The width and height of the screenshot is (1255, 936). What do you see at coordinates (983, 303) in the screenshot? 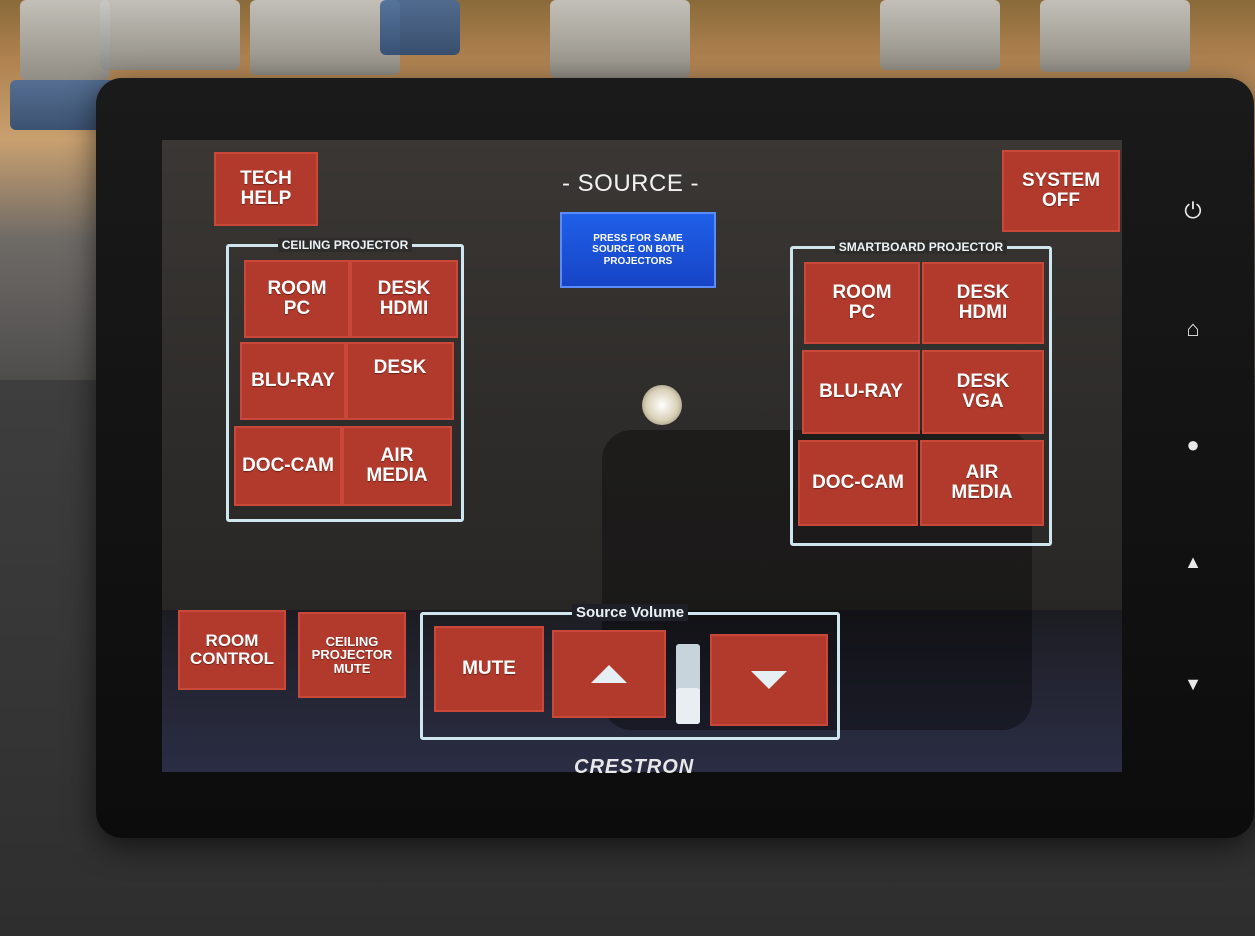
I see `smartboard-desk-hdmi-button: DESK HDMI` at bounding box center [983, 303].